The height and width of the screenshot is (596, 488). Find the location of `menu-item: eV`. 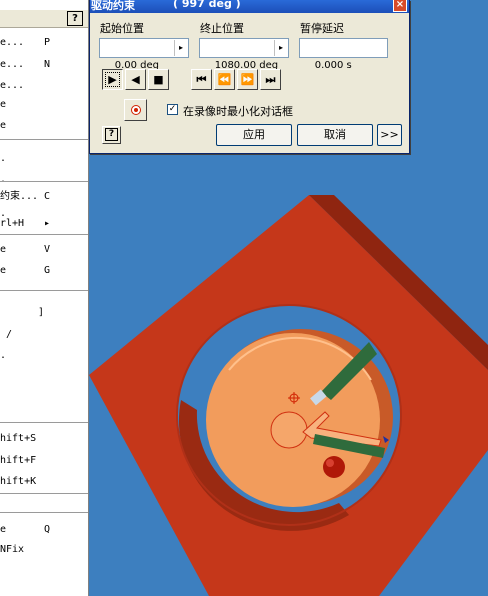

menu-item: eV is located at coordinates (44, 250).